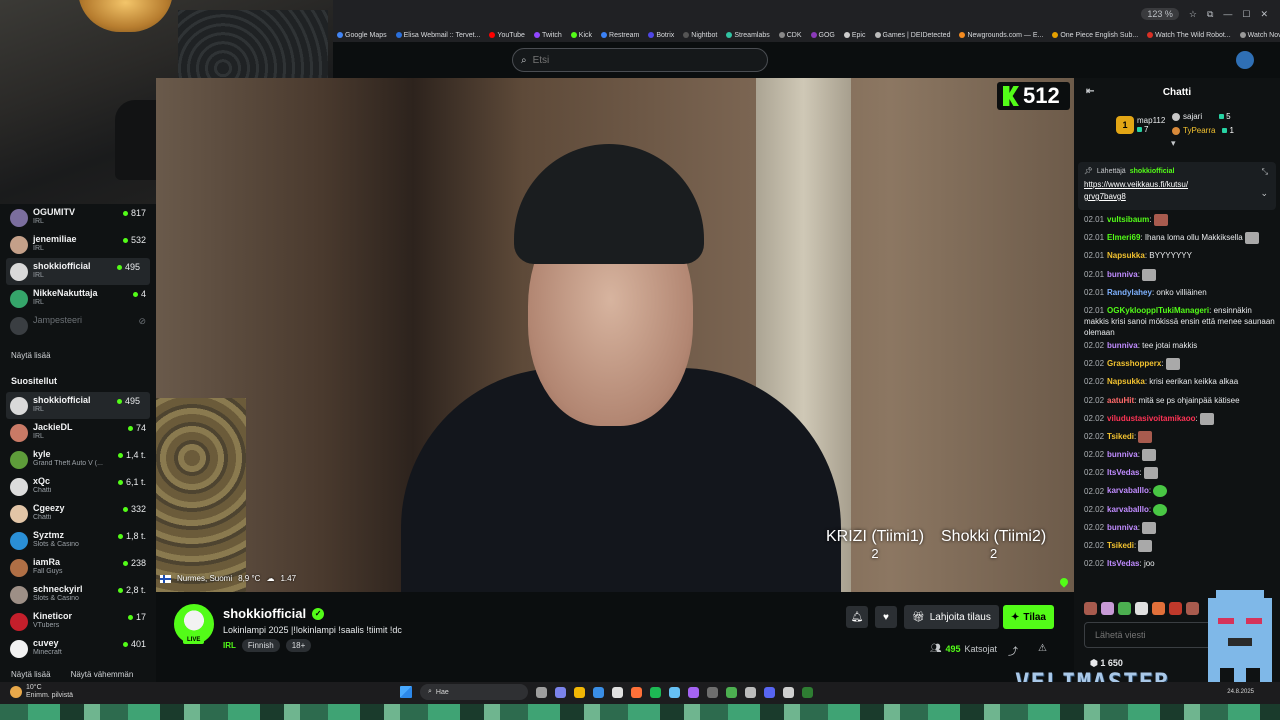  I want to click on bookmark-item: CDK, so click(790, 35).